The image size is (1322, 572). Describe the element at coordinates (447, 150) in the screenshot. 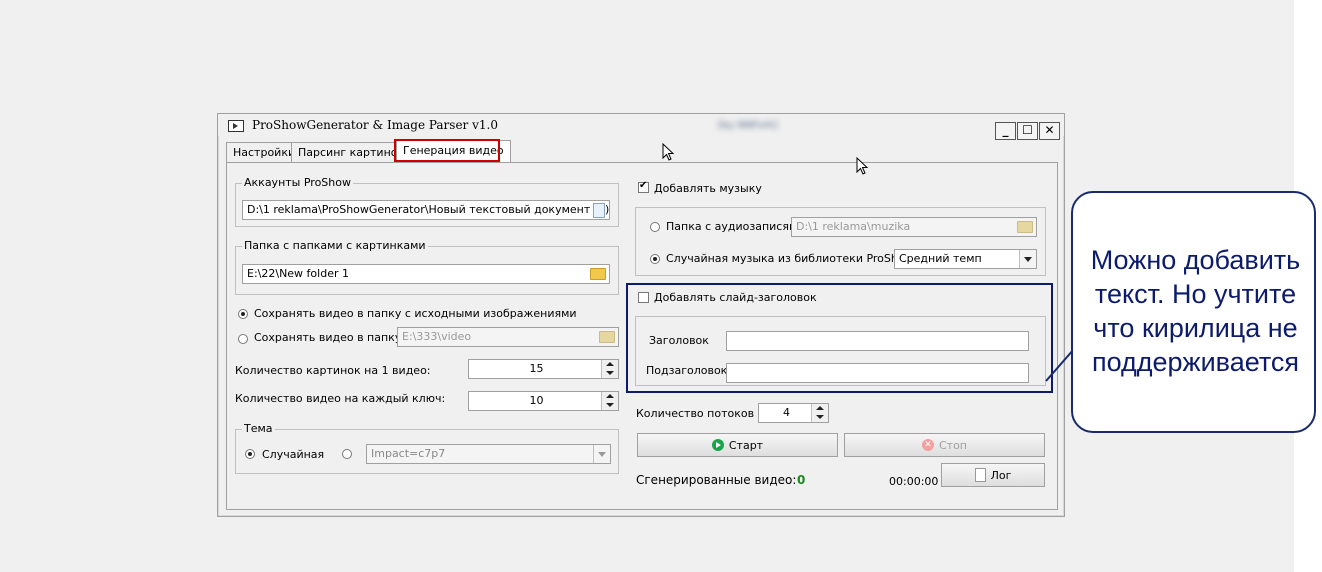

I see `tab-highlight-frame` at that location.